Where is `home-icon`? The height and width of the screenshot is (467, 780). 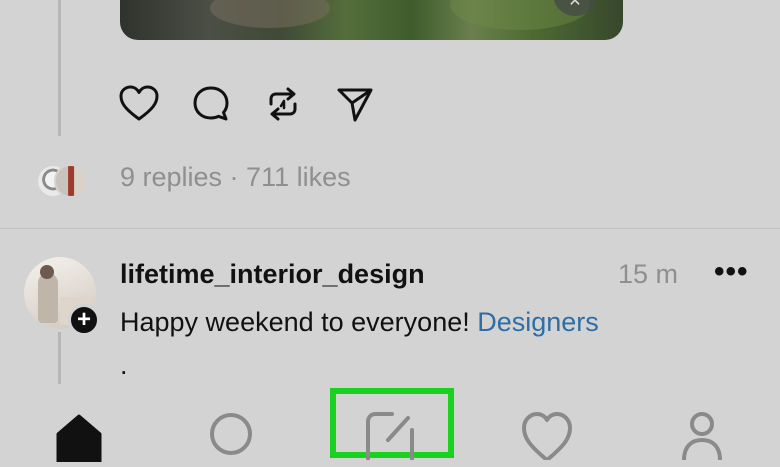
home-icon is located at coordinates (79, 439).